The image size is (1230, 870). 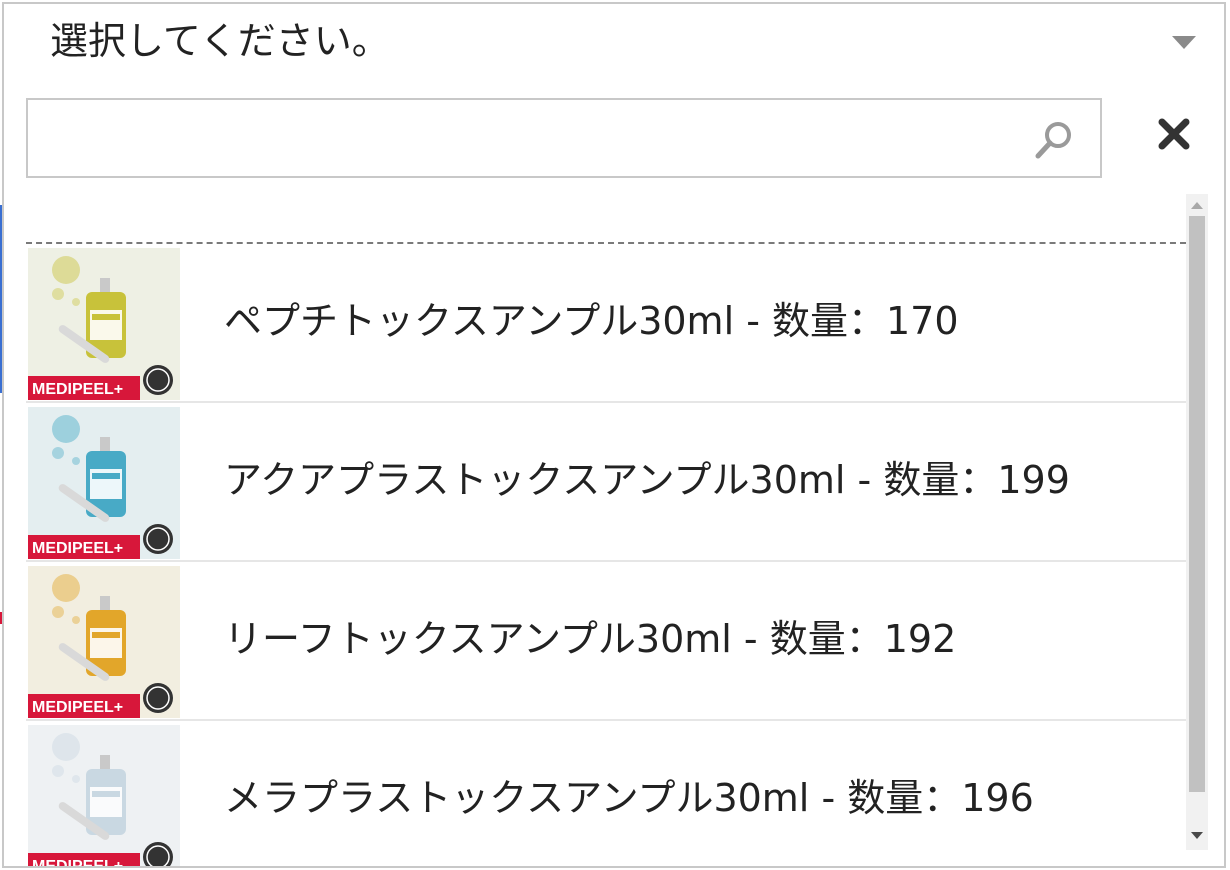 What do you see at coordinates (1197, 205) in the screenshot?
I see `scroll-up-arrow-icon` at bounding box center [1197, 205].